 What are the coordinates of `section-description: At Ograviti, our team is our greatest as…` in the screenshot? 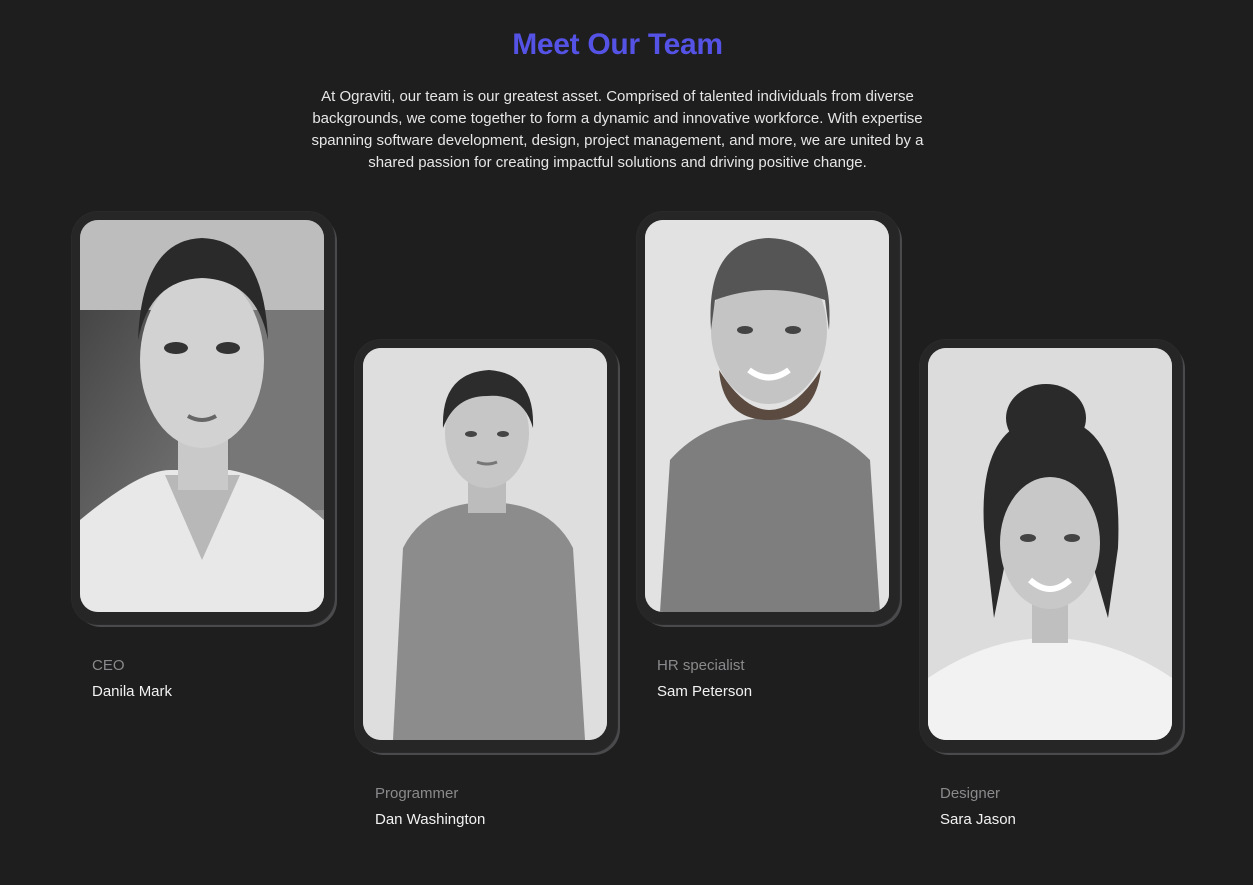 It's located at (617, 129).